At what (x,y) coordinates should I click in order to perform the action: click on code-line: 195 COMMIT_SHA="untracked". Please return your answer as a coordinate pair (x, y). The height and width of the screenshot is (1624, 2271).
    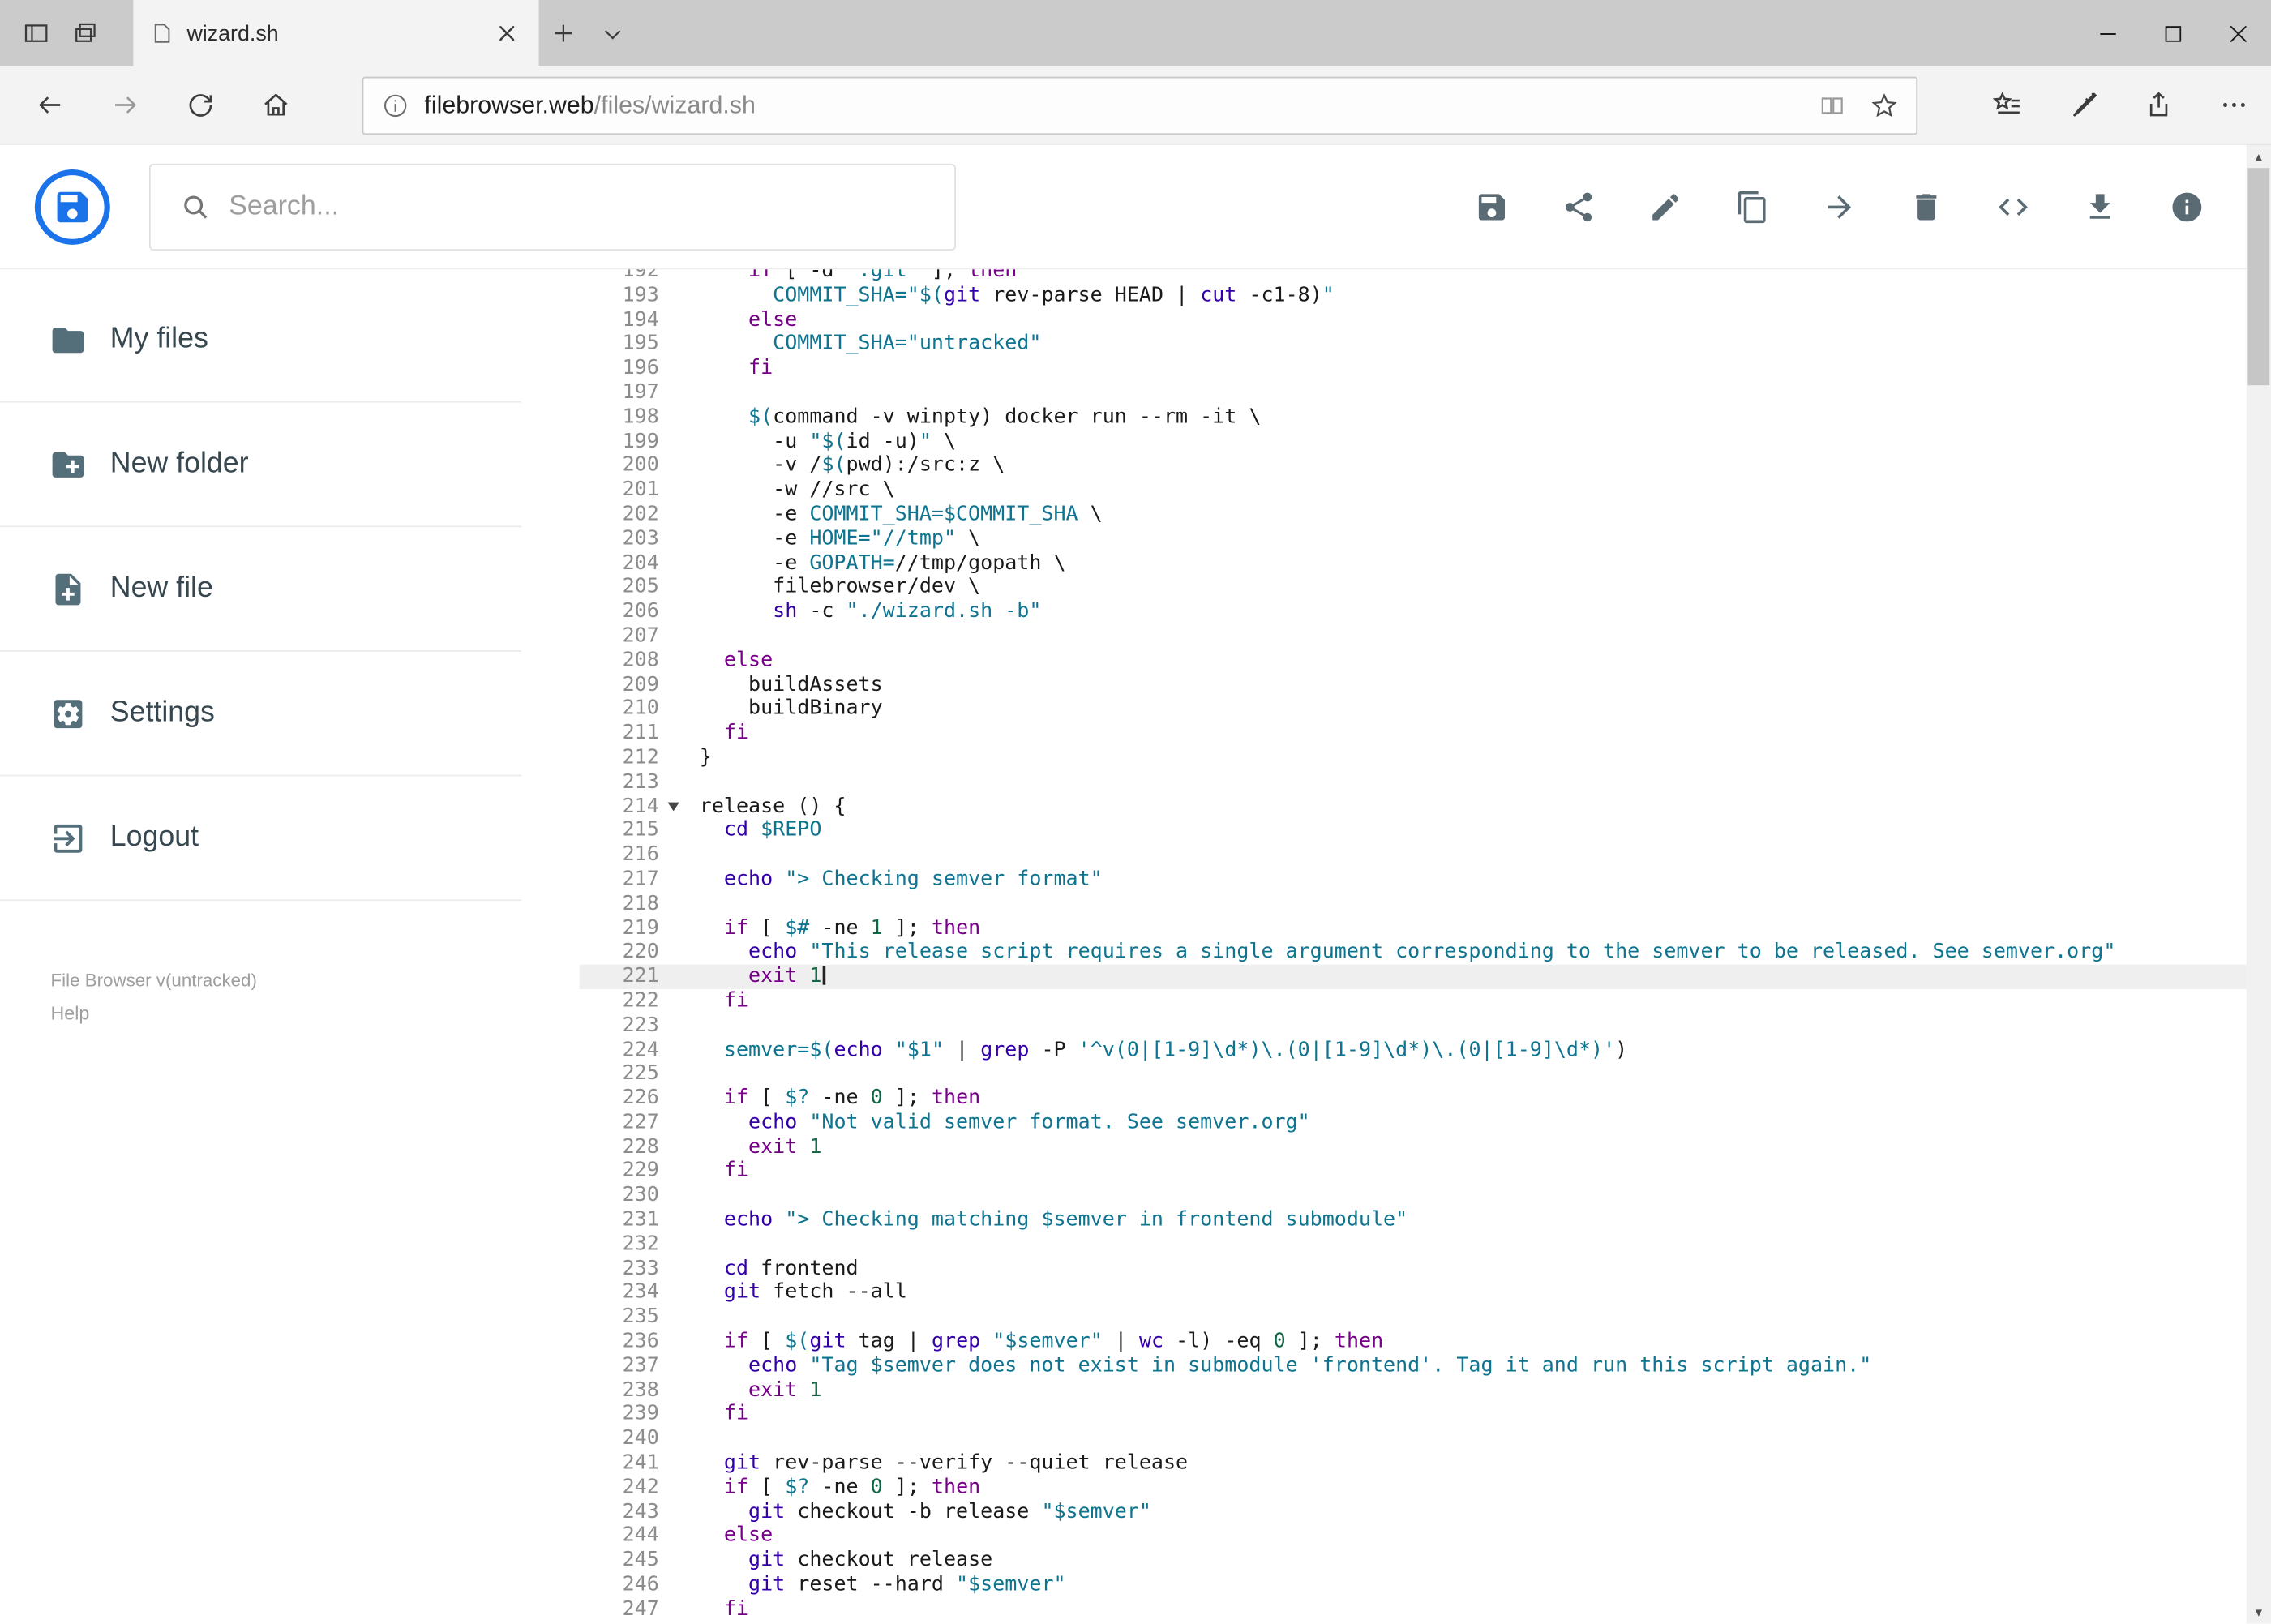
    Looking at the image, I should click on (1425, 345).